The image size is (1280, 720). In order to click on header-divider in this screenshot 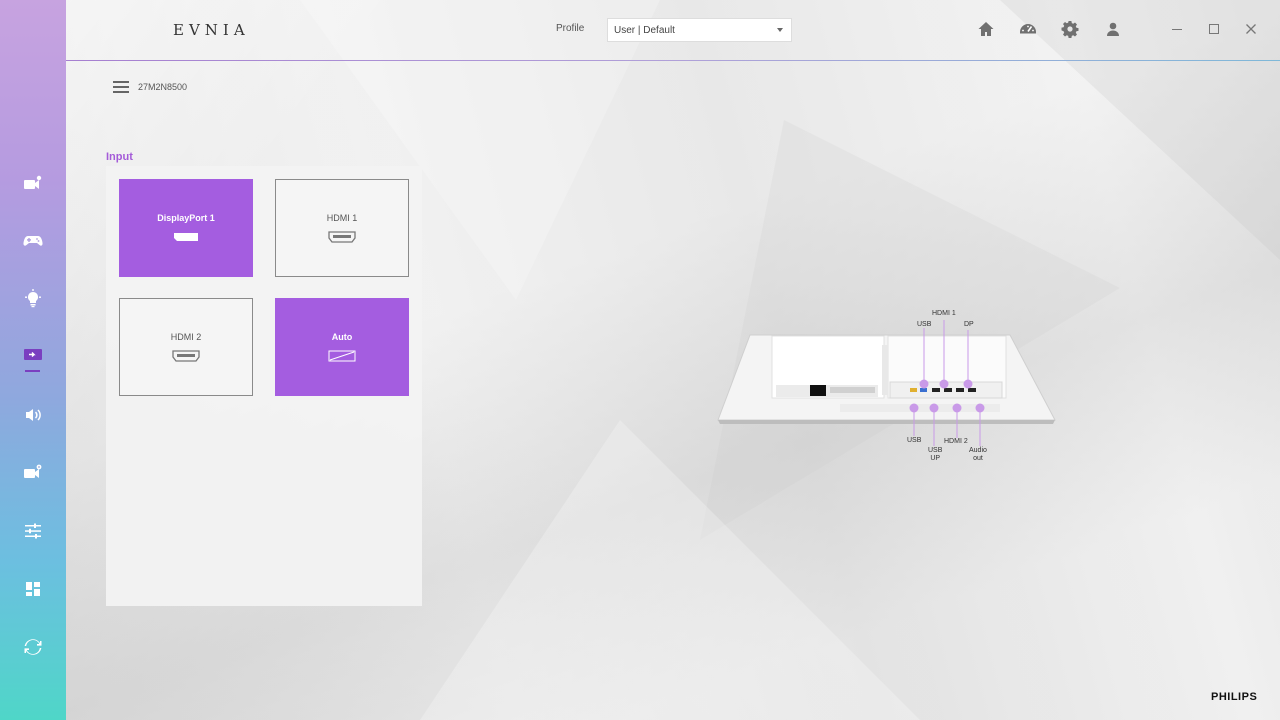, I will do `click(673, 60)`.